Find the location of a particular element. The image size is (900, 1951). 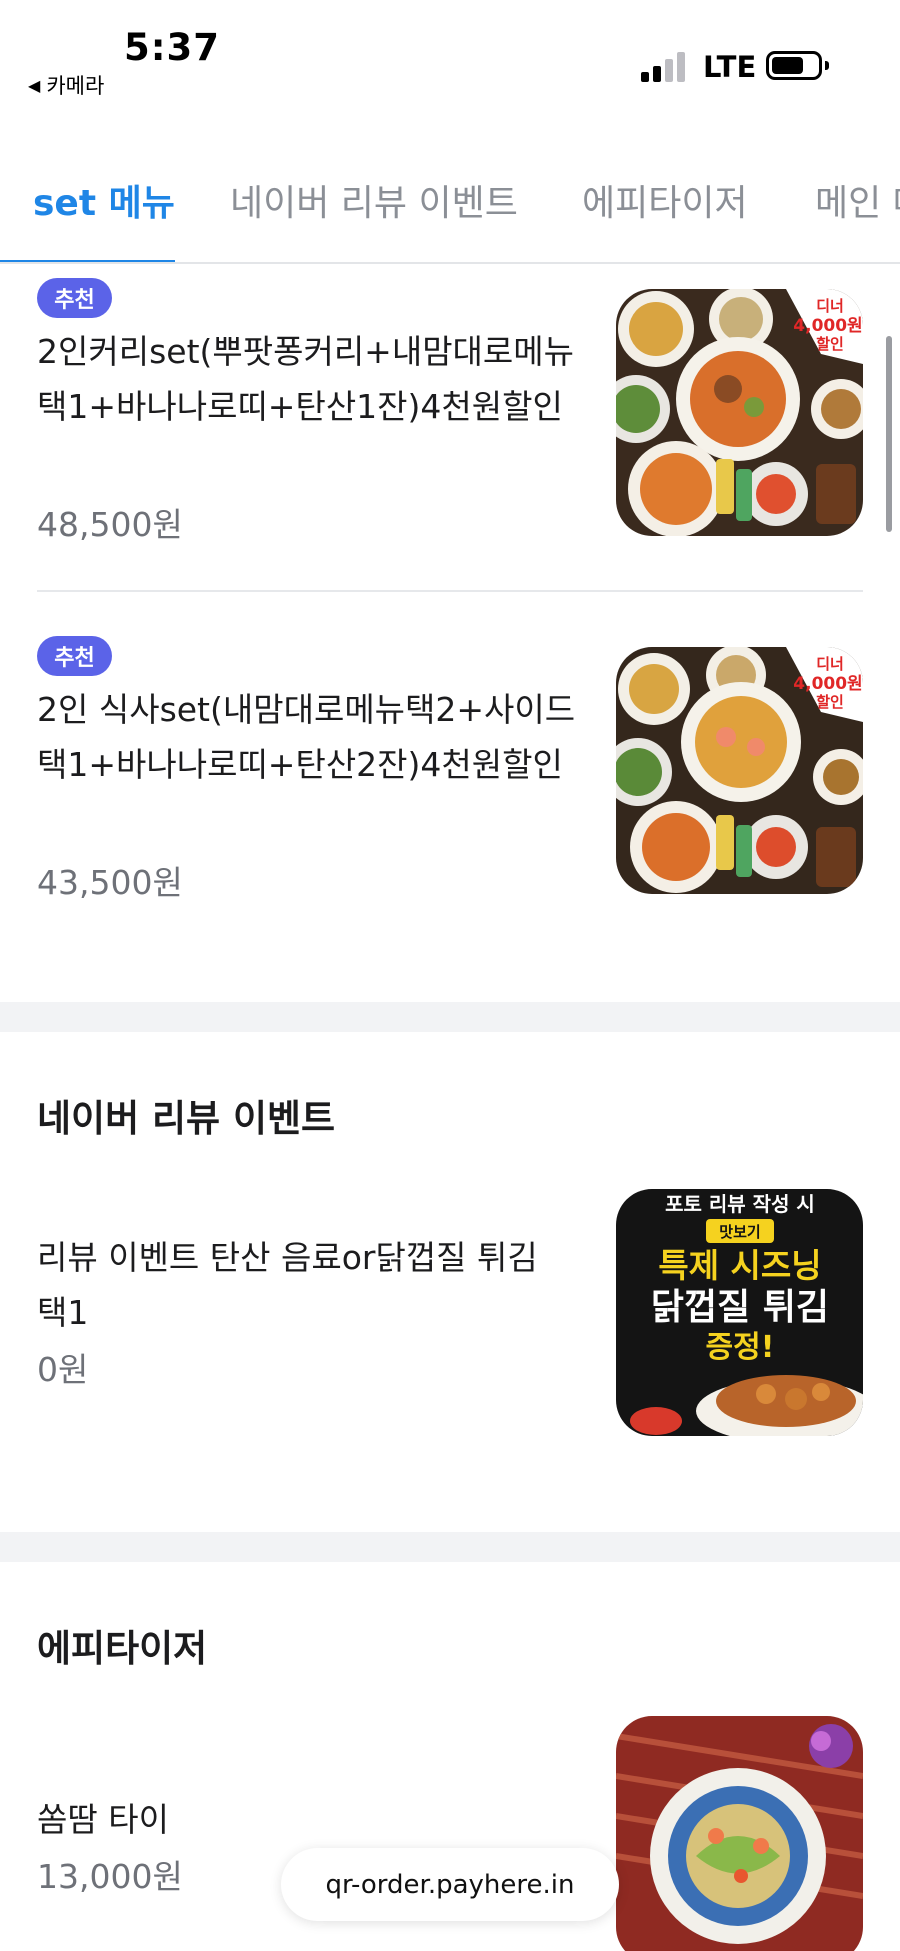

url-text: qr-order.payhere.in is located at coordinates (450, 1884).